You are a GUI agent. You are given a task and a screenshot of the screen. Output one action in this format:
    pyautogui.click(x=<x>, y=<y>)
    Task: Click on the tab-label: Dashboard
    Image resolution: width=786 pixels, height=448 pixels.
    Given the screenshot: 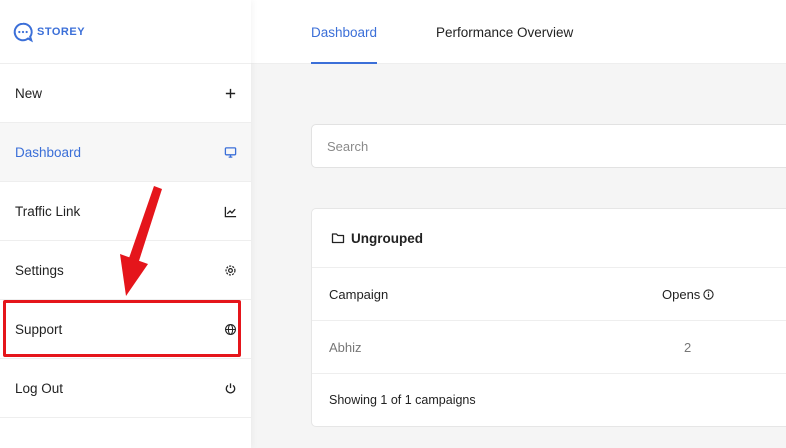 What is the action you would take?
    pyautogui.click(x=344, y=32)
    